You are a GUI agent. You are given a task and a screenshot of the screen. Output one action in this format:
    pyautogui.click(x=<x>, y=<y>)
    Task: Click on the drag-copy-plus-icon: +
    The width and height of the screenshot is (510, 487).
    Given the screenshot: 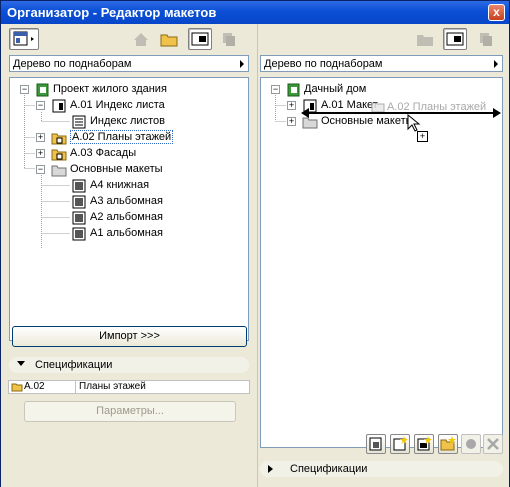 What is the action you would take?
    pyautogui.click(x=422, y=136)
    